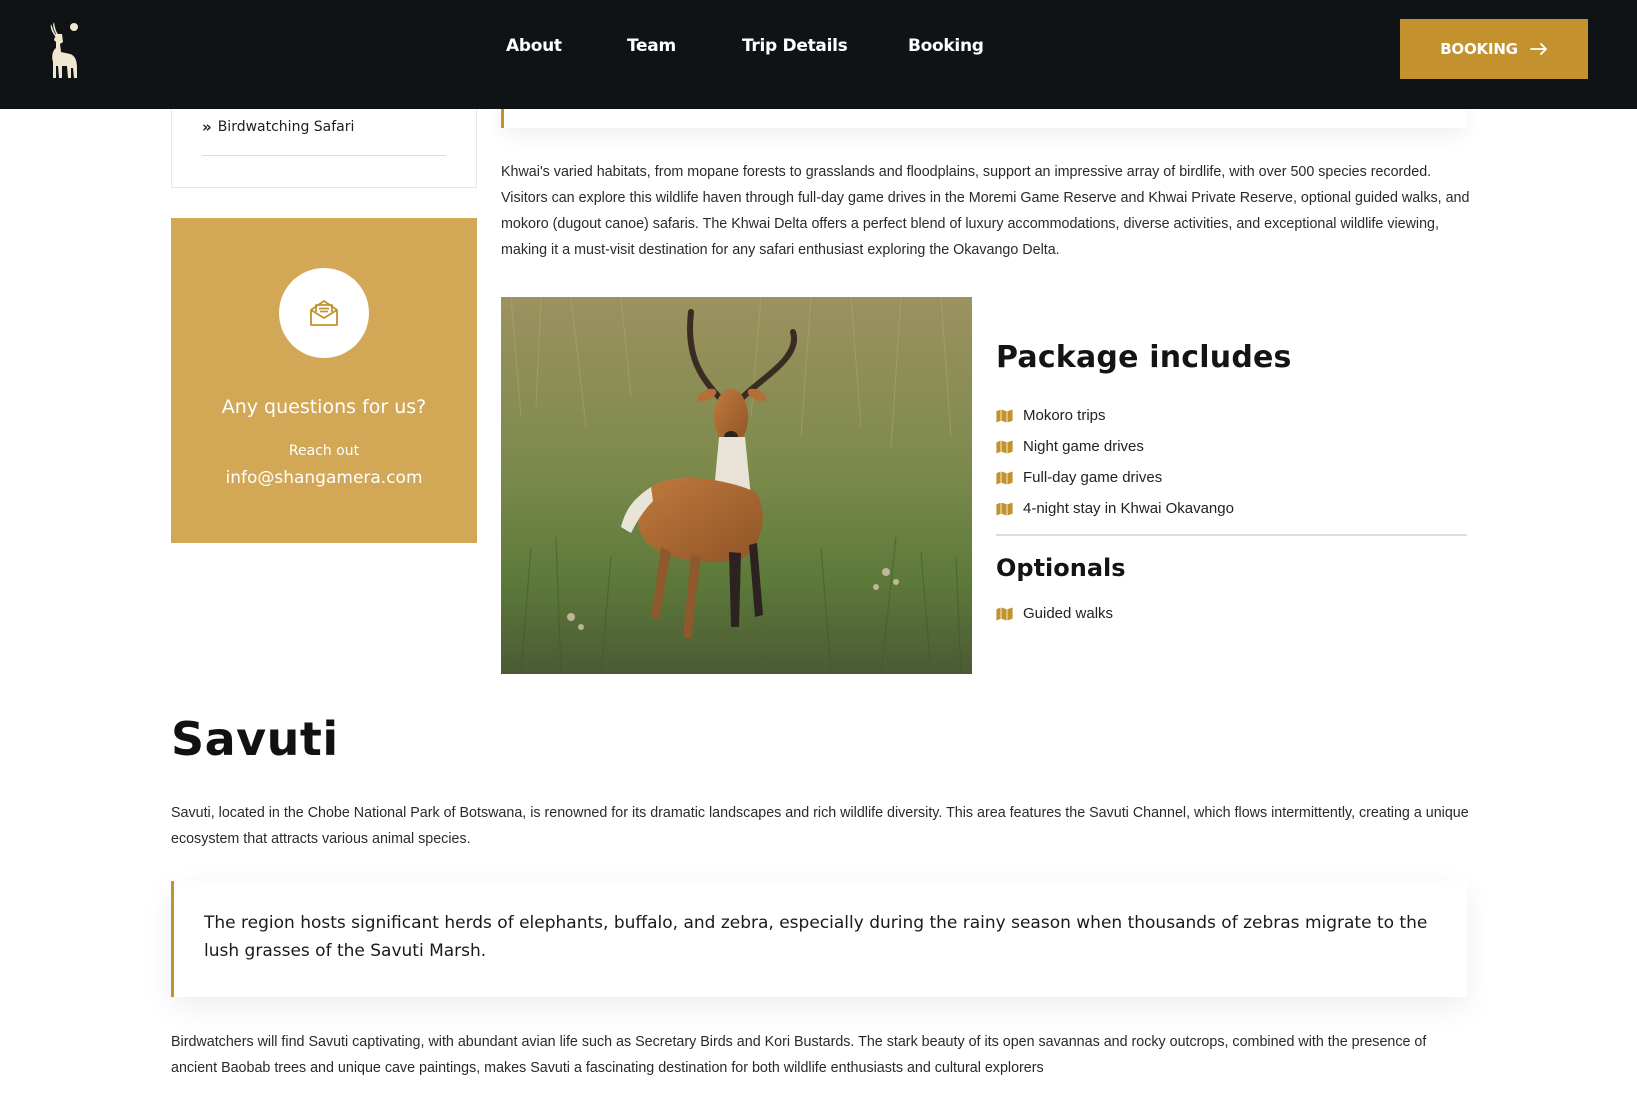 Image resolution: width=1637 pixels, height=1096 pixels. What do you see at coordinates (534, 46) in the screenshot?
I see `nav-about: About` at bounding box center [534, 46].